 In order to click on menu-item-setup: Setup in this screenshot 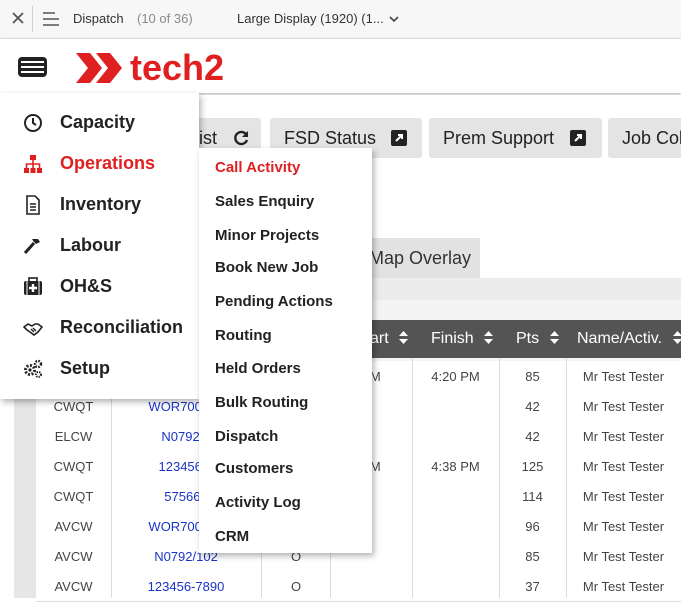, I will do `click(99, 368)`.